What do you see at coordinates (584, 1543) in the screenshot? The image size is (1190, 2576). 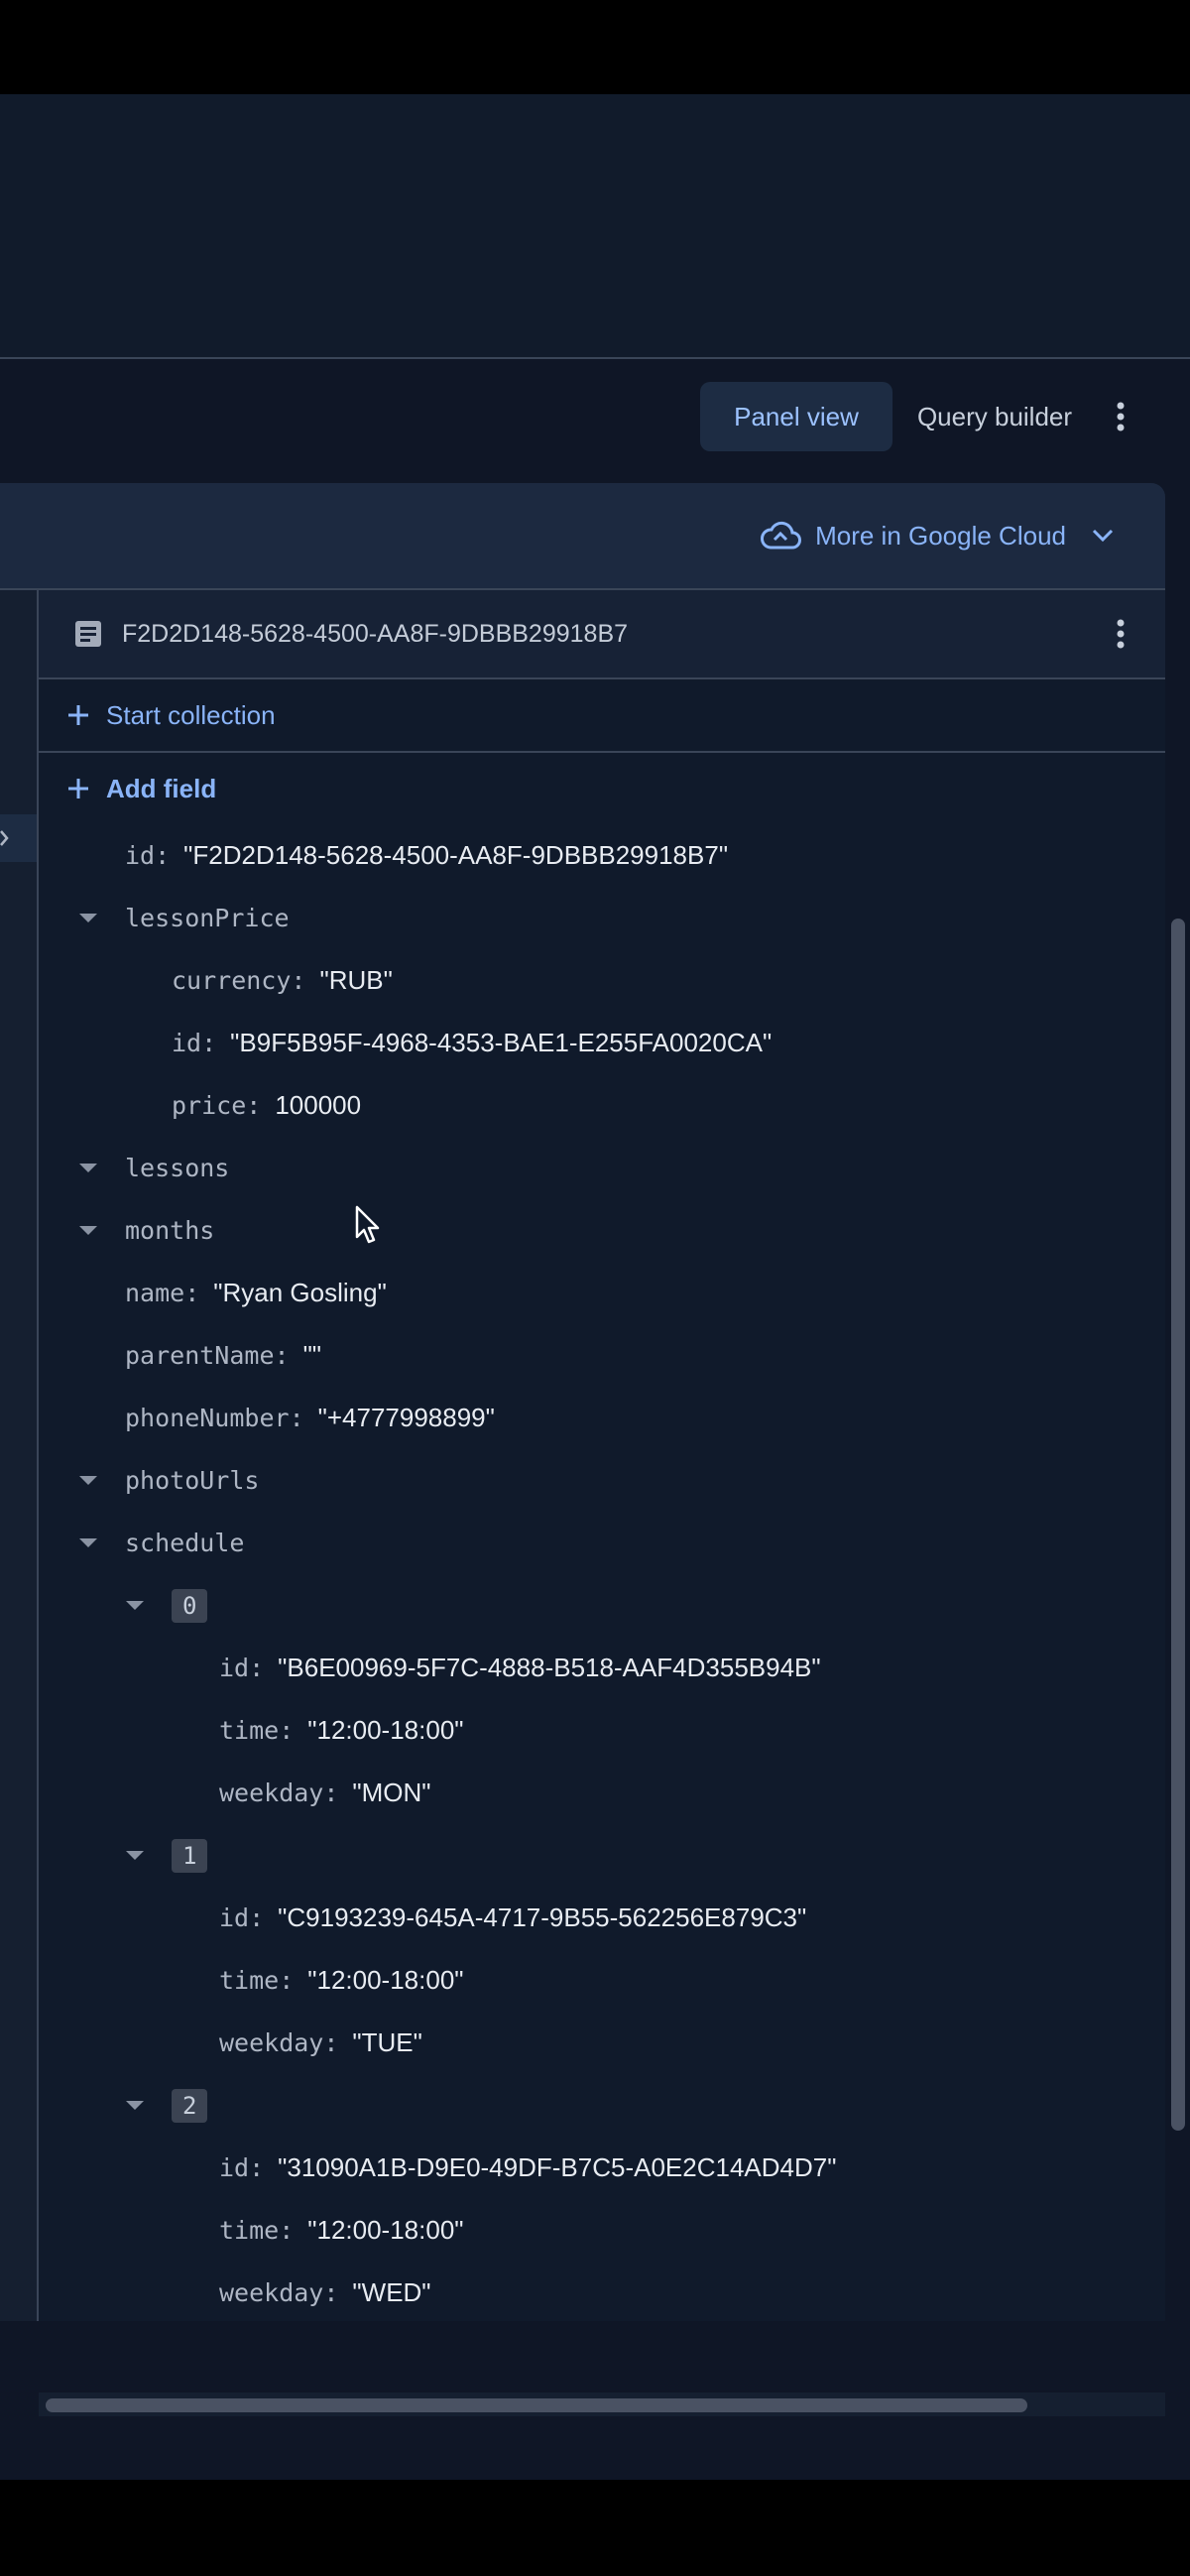 I see `field-row-schedule: schedule` at bounding box center [584, 1543].